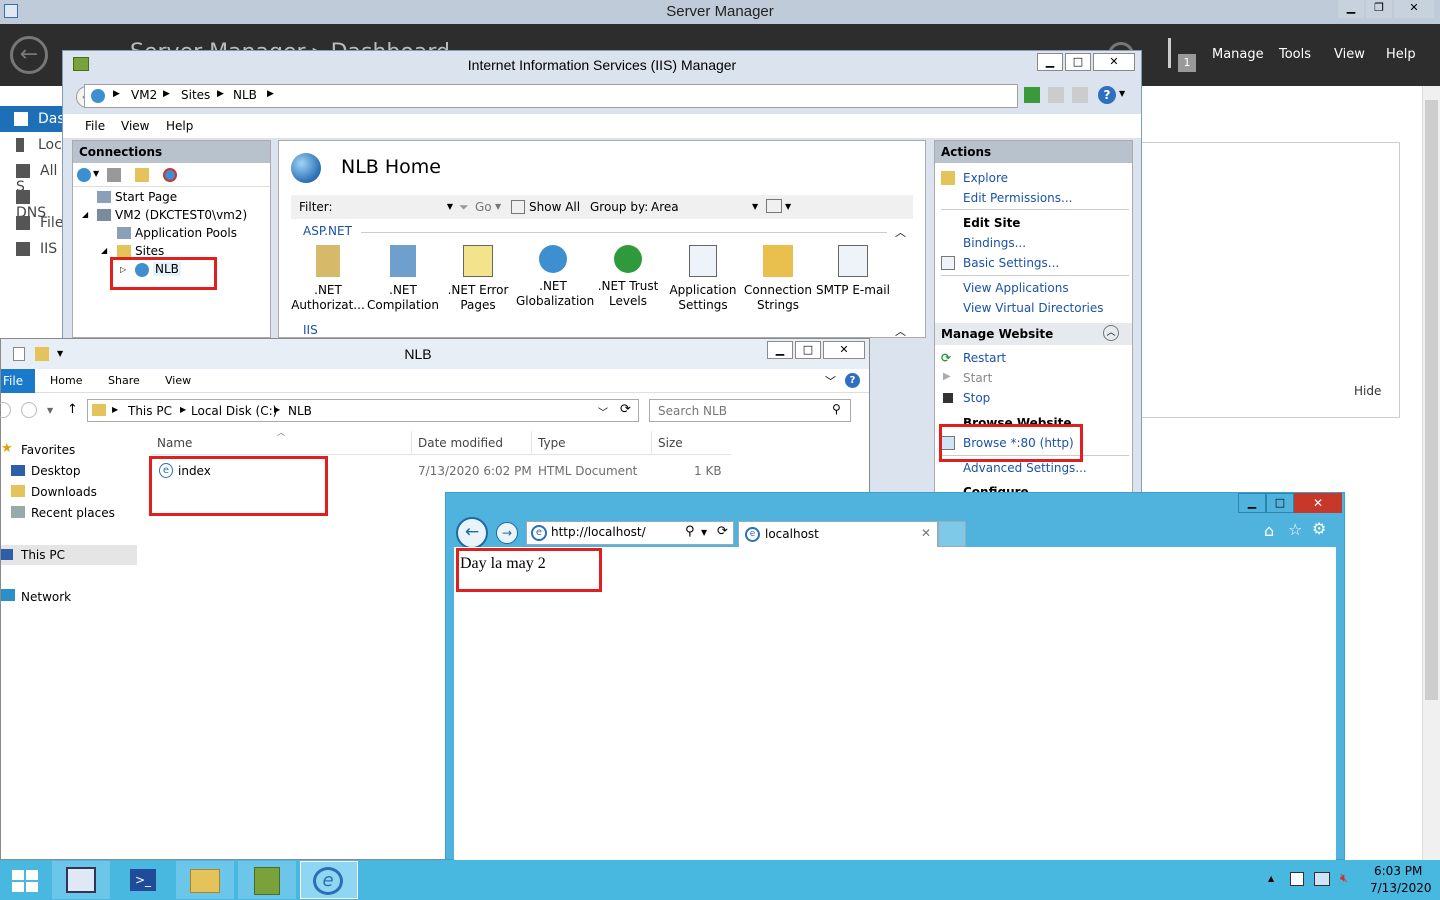 This screenshot has height=900, width=1440. Describe the element at coordinates (149, 251) in the screenshot. I see `tree-sites: Sites` at that location.